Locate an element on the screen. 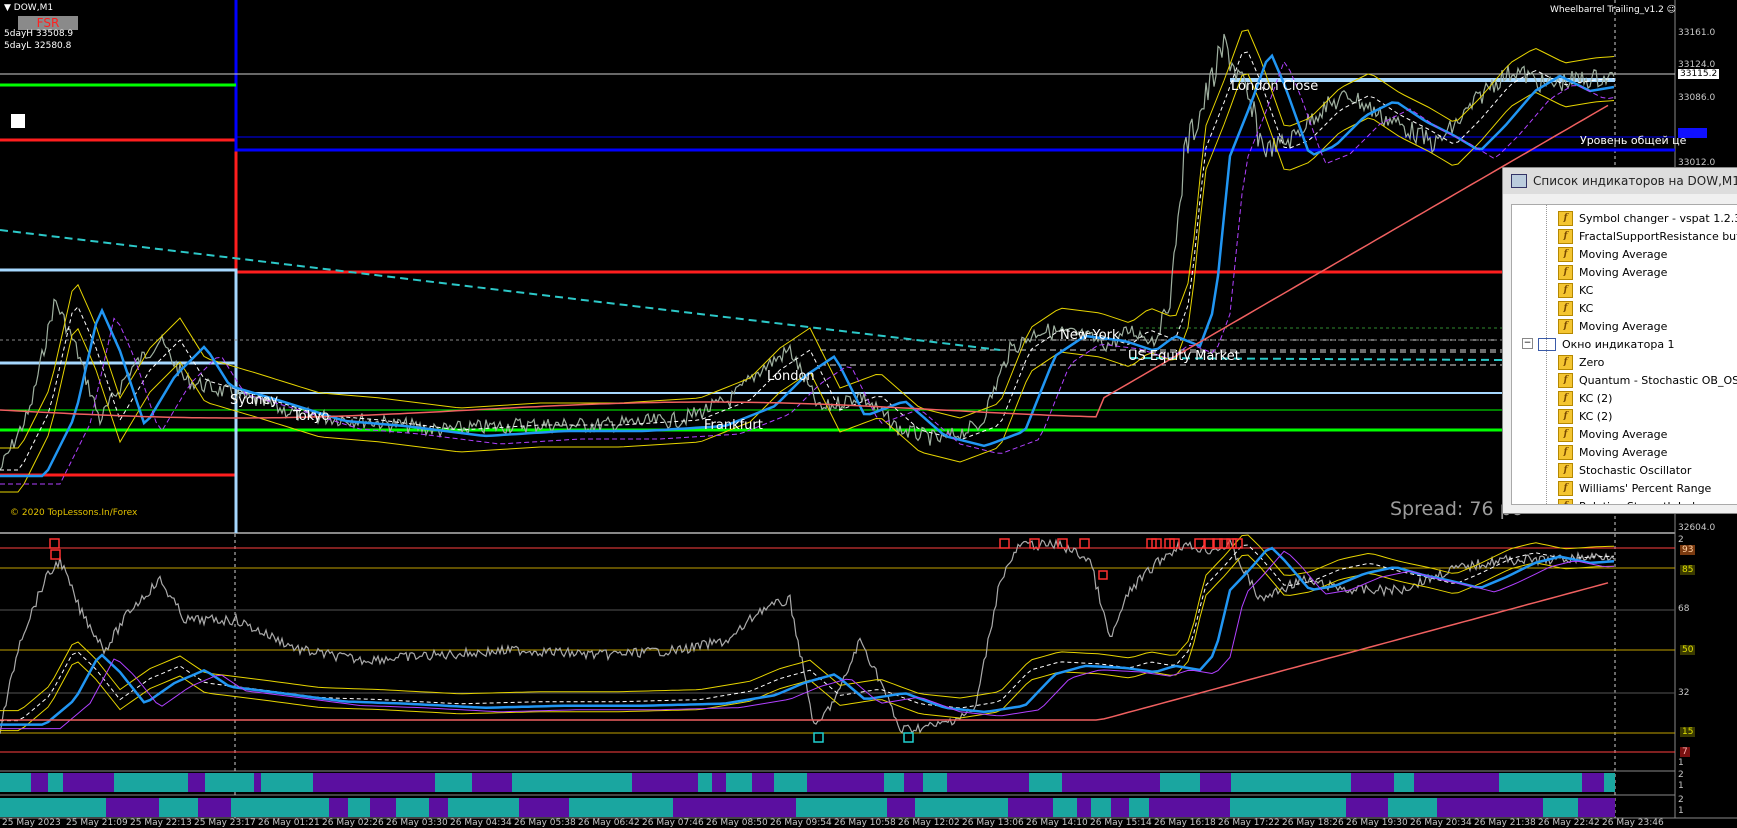  white-square-button is located at coordinates (18, 121).